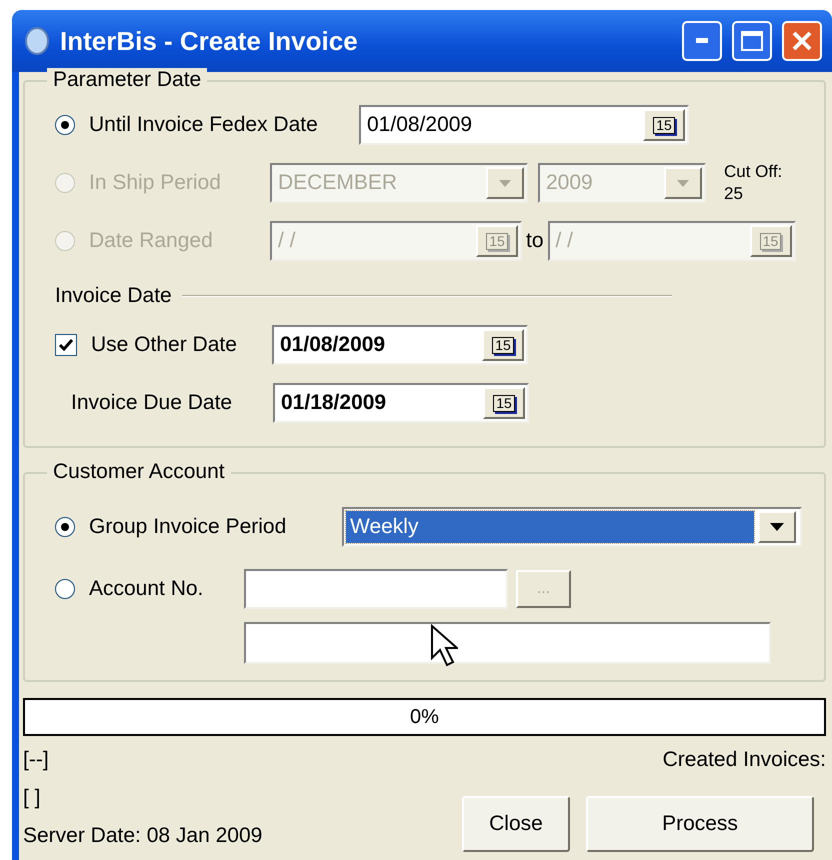 Image resolution: width=832 pixels, height=860 pixels. I want to click on close-button, so click(802, 41).